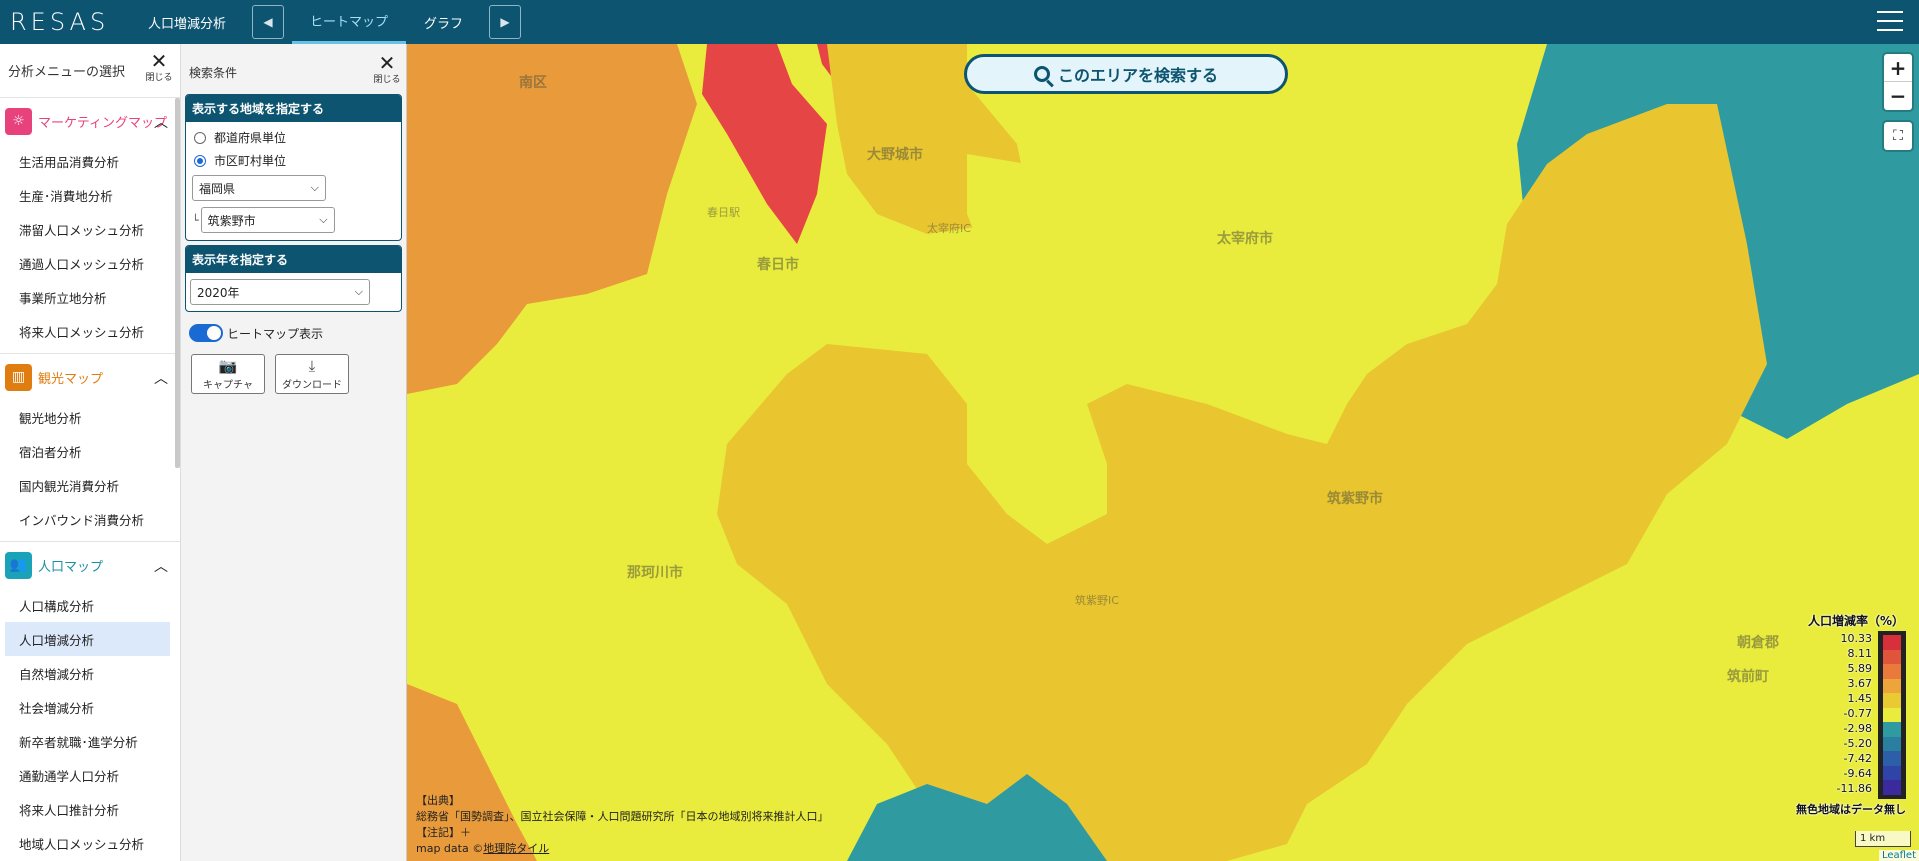 This screenshot has width=1919, height=861. I want to click on heatmap-toggle-label: ヒートマップ表示, so click(275, 333).